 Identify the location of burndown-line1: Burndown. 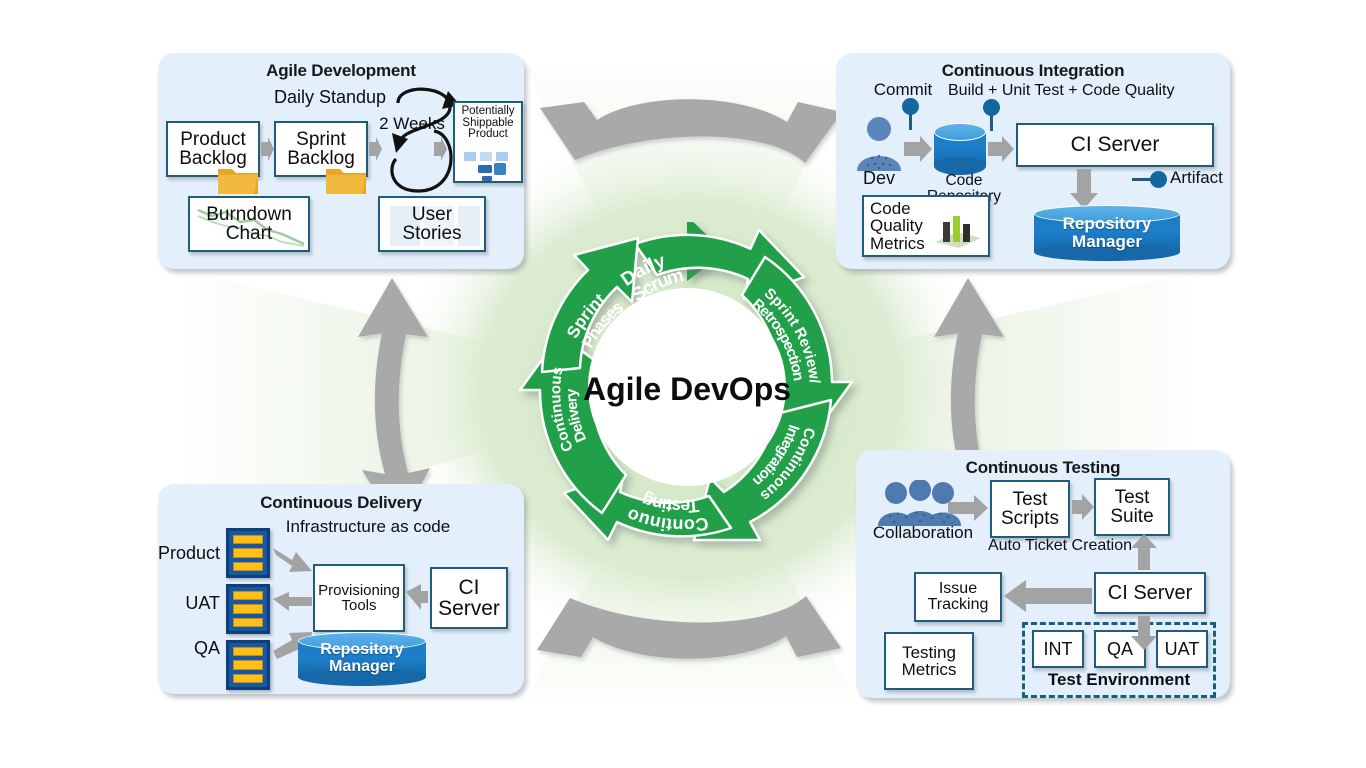
(249, 214).